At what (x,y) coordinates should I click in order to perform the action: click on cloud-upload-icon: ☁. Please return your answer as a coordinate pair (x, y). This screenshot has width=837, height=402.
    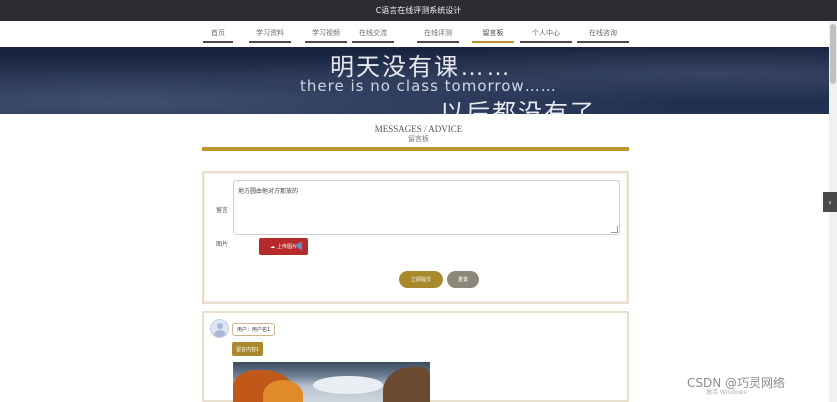
    Looking at the image, I should click on (272, 246).